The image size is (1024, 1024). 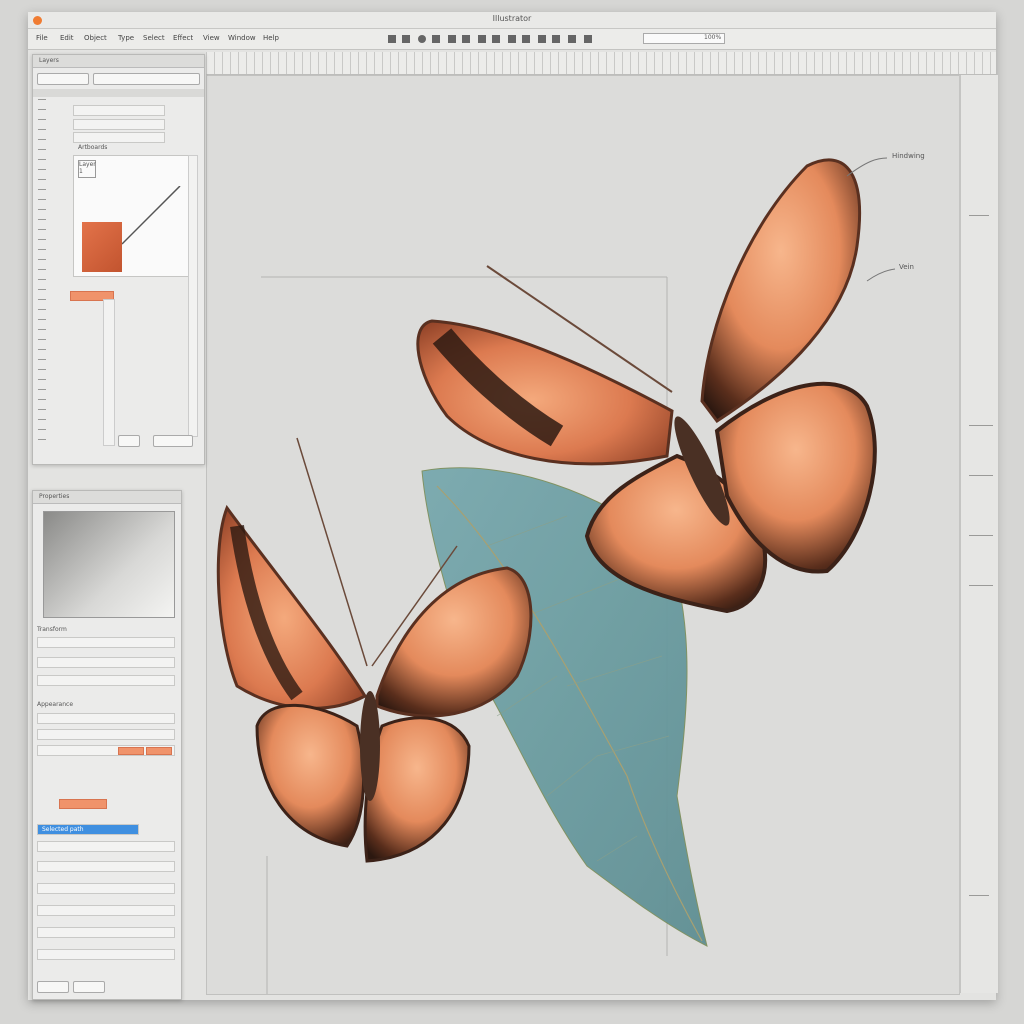 I want to click on layer-preview-box: Layer 1, so click(x=133, y=216).